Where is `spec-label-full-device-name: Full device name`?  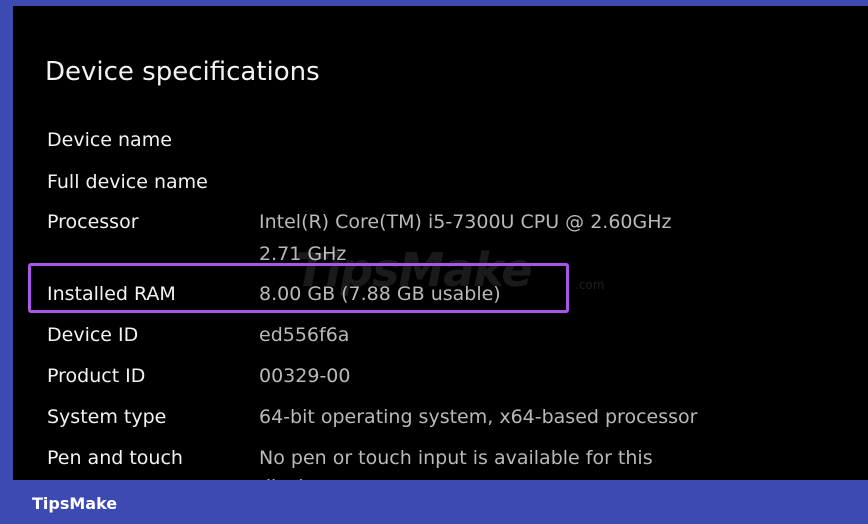 spec-label-full-device-name: Full device name is located at coordinates (127, 182).